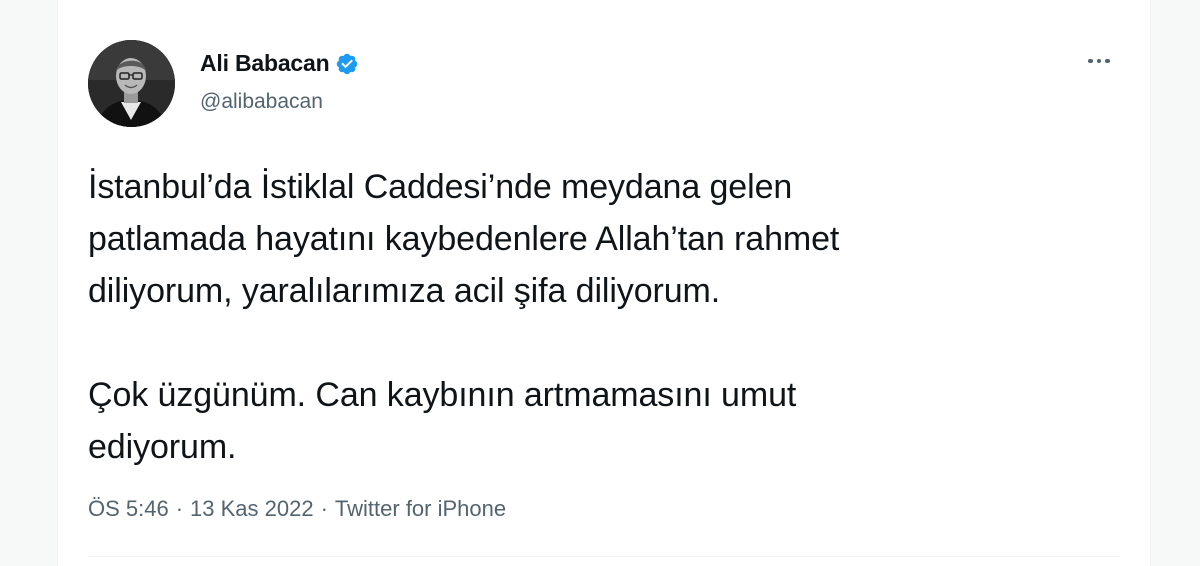 Image resolution: width=1200 pixels, height=566 pixels. What do you see at coordinates (265, 63) in the screenshot?
I see `author-display-name: Ali Babacan` at bounding box center [265, 63].